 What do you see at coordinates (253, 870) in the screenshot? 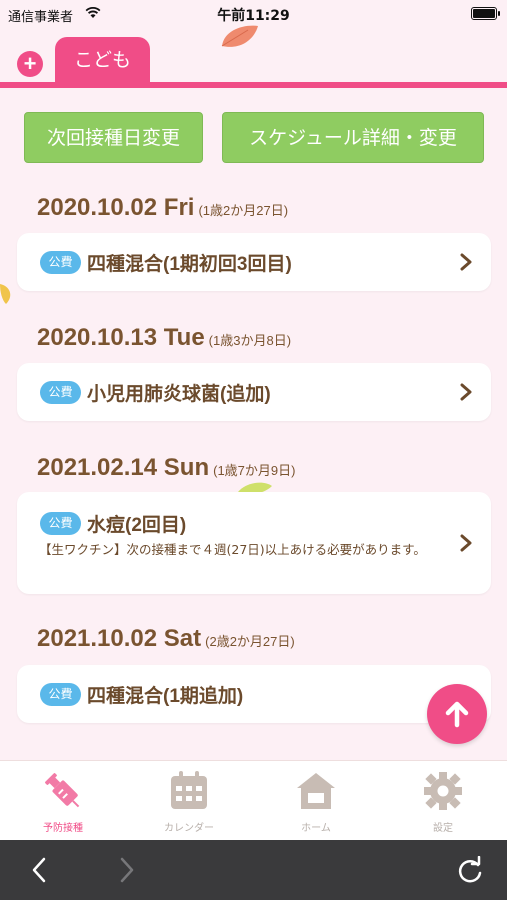
I see `browser-toolbar` at bounding box center [253, 870].